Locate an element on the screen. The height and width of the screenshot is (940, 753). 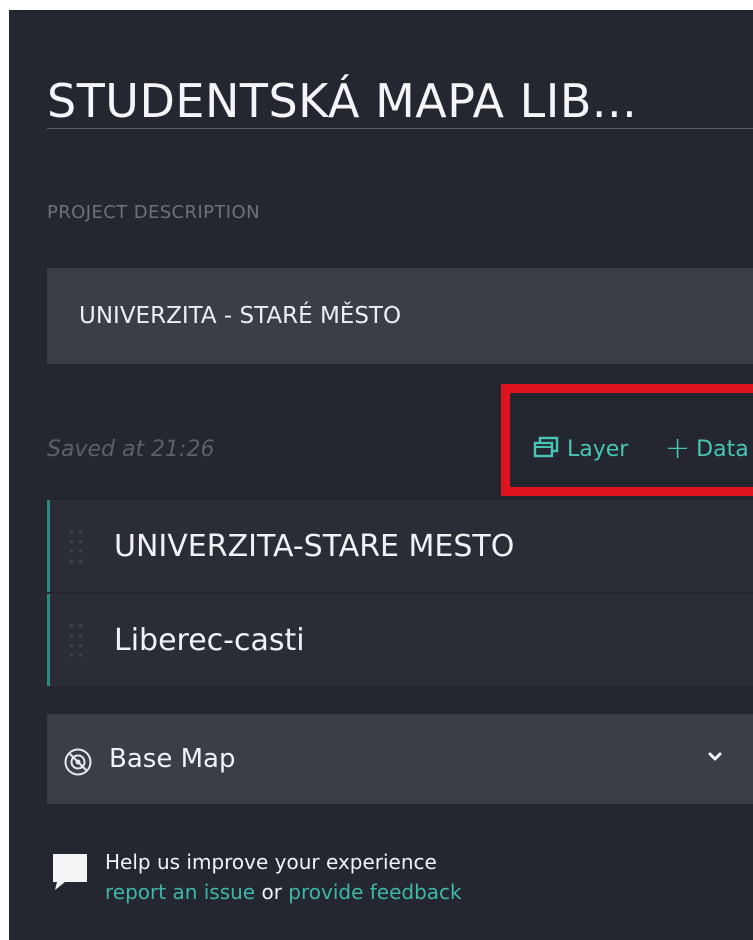
saved-status: Saved at 21:26 is located at coordinates (131, 449).